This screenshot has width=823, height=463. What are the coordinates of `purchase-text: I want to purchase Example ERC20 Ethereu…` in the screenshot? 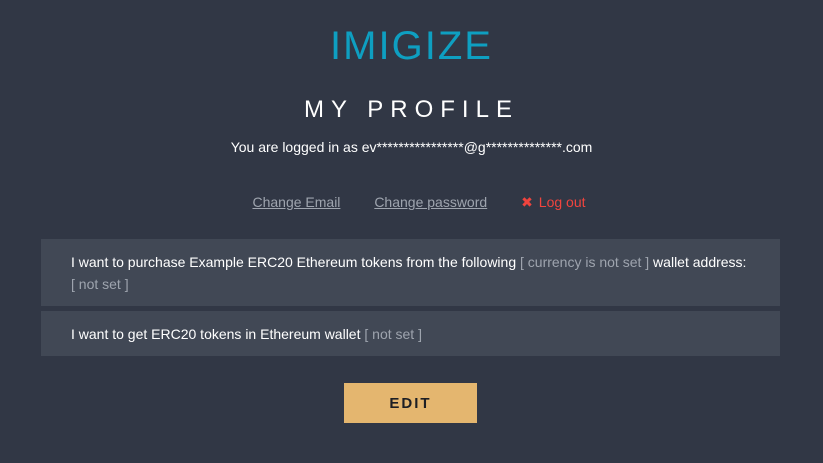 It's located at (295, 262).